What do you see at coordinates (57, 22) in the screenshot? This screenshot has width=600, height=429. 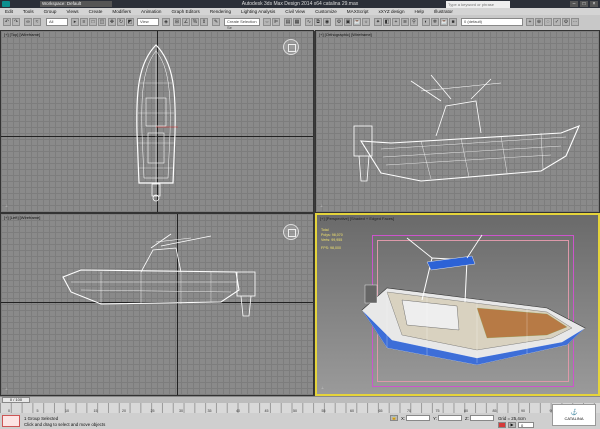 I see `selection-filter-select: All` at bounding box center [57, 22].